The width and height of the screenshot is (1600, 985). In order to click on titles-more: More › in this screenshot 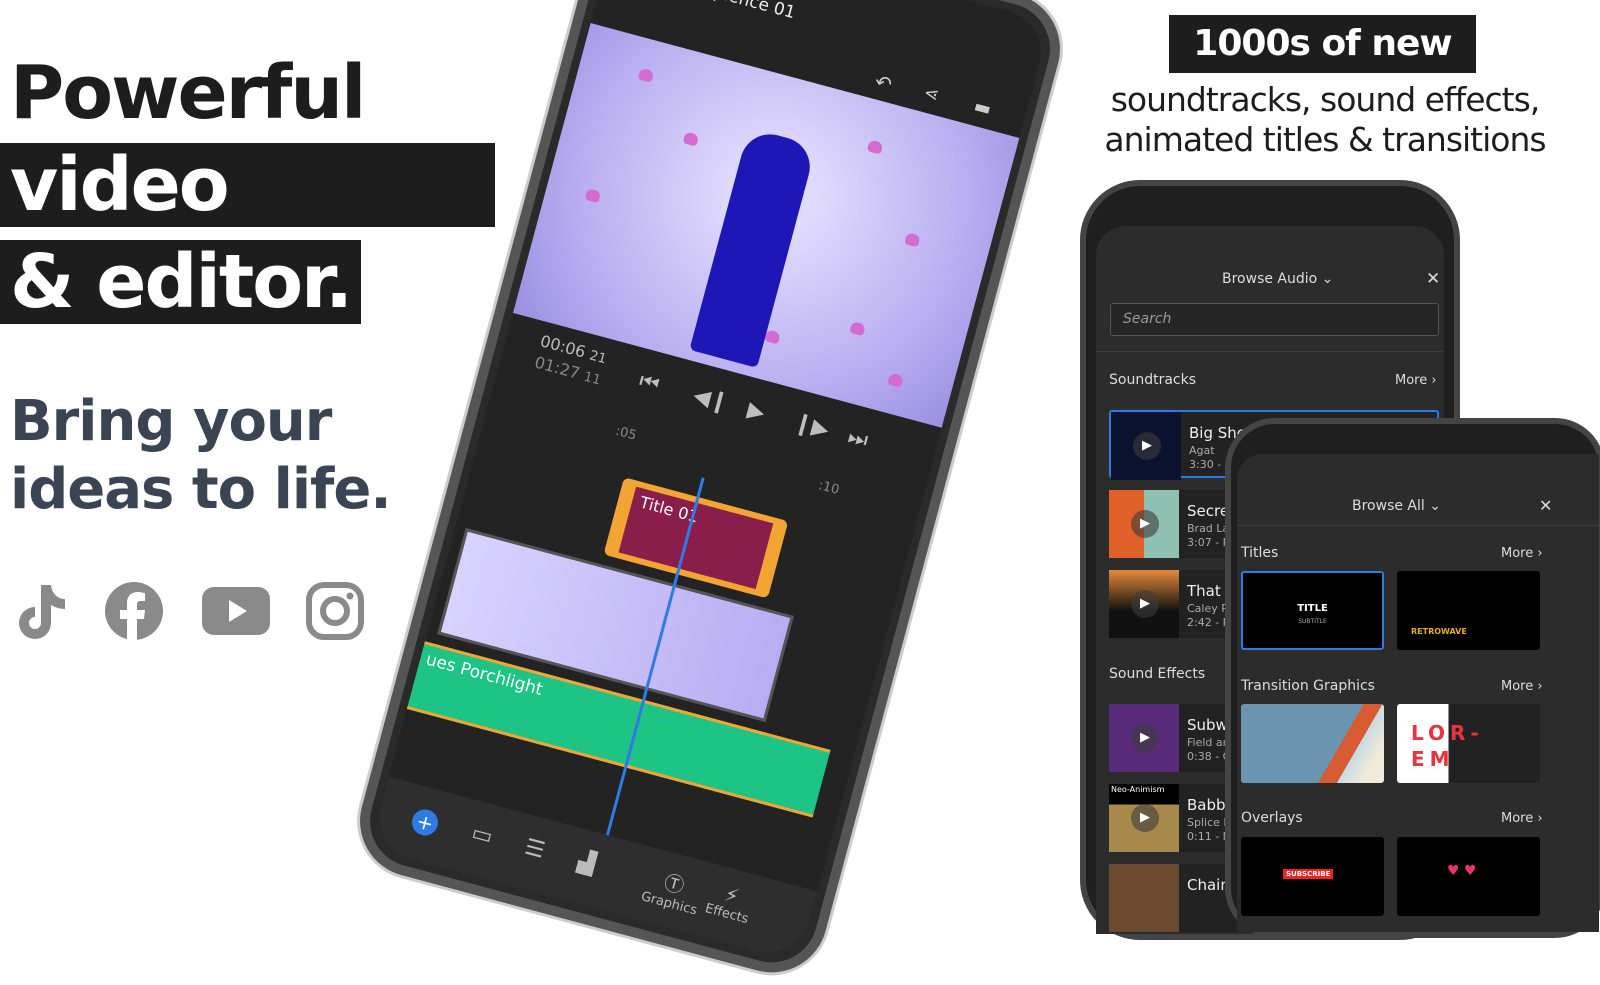, I will do `click(1522, 553)`.